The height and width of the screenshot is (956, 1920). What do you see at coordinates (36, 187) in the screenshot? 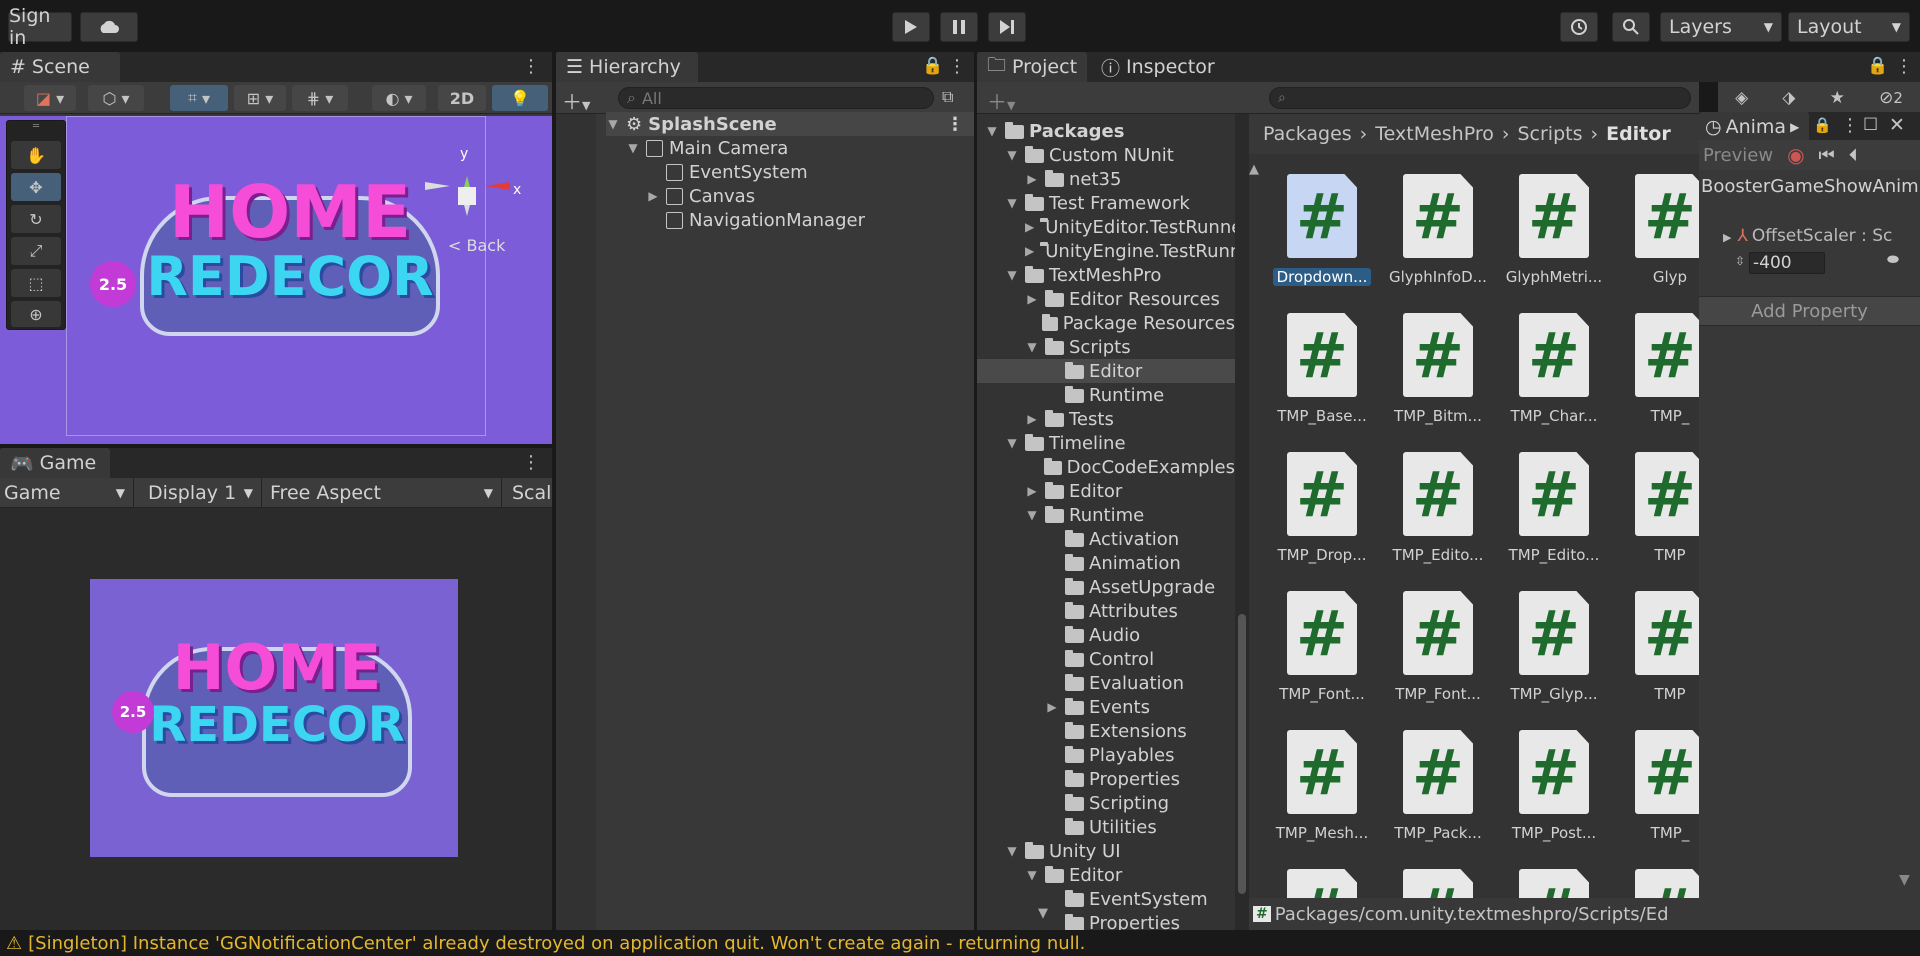
I see `move-tool-button: ✥` at bounding box center [36, 187].